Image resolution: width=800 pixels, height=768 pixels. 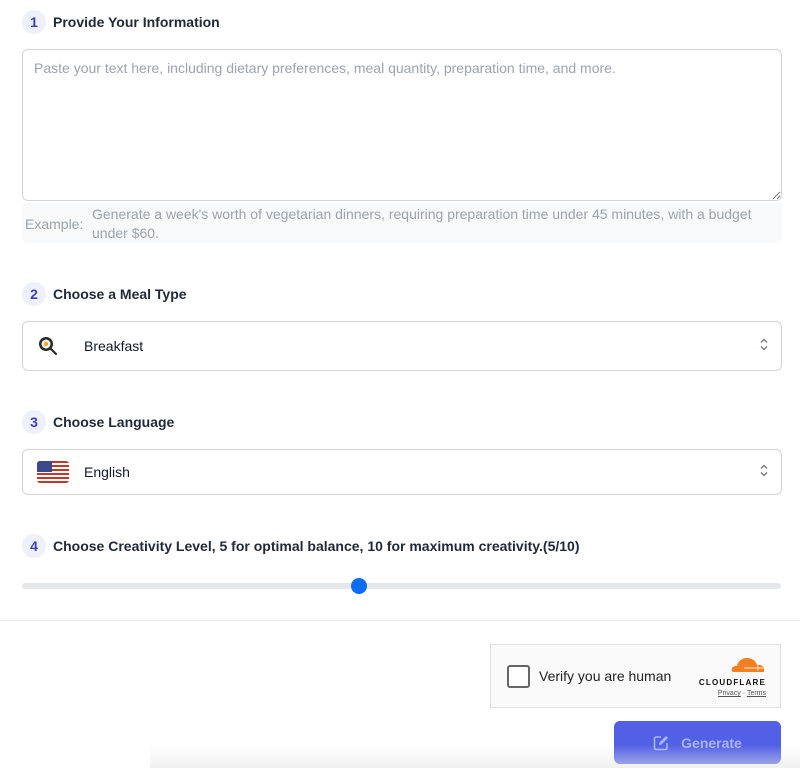 What do you see at coordinates (359, 586) in the screenshot?
I see `creativity-slider-thumb` at bounding box center [359, 586].